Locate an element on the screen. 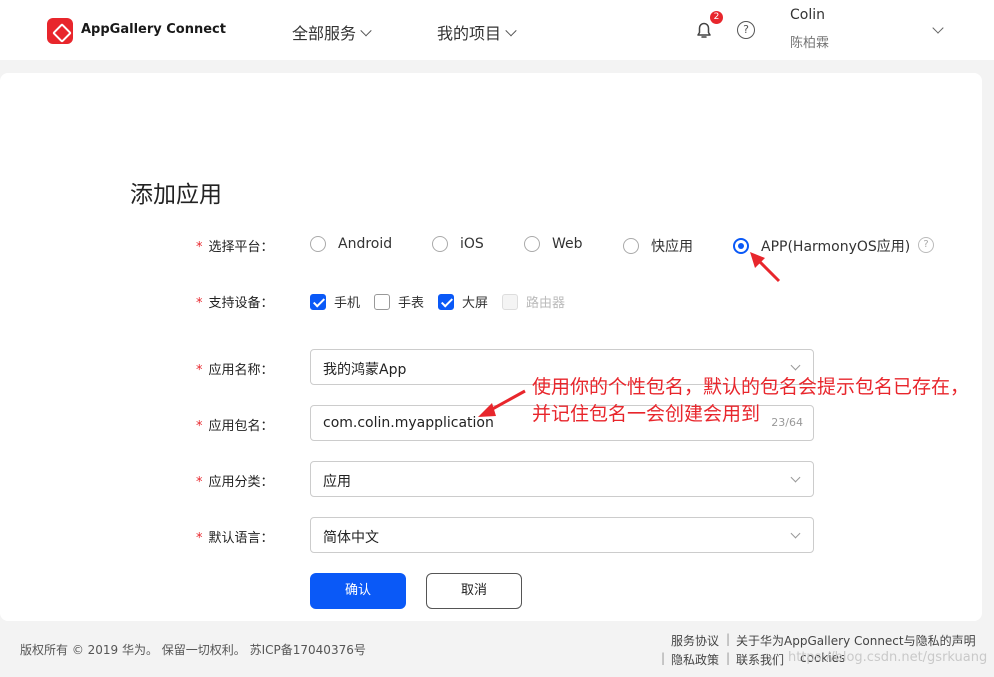  question-mark-icon: ? is located at coordinates (926, 245).